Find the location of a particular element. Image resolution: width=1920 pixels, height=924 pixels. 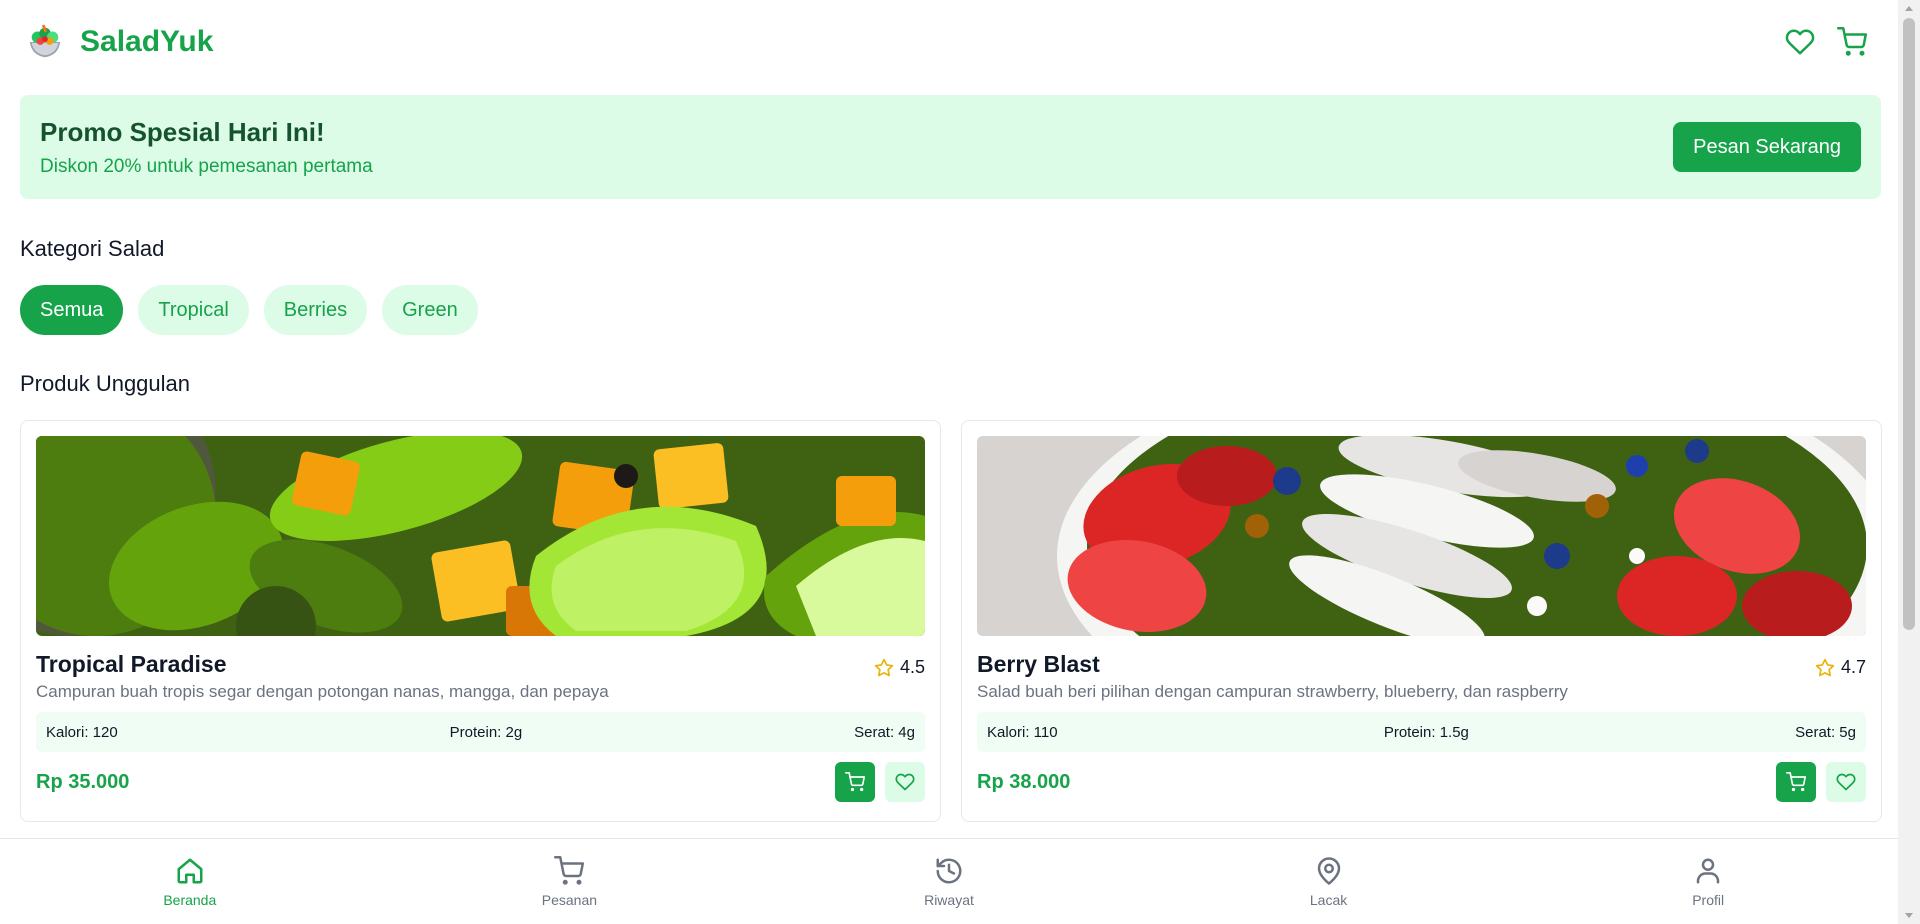

nav-item-pesanan: Pesanan is located at coordinates (570, 881).